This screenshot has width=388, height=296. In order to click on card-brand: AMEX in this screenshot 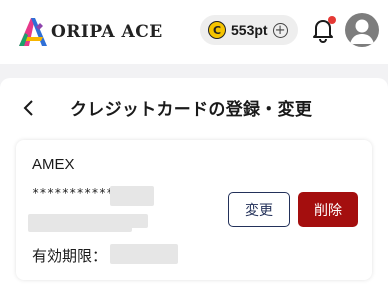, I will do `click(53, 164)`.